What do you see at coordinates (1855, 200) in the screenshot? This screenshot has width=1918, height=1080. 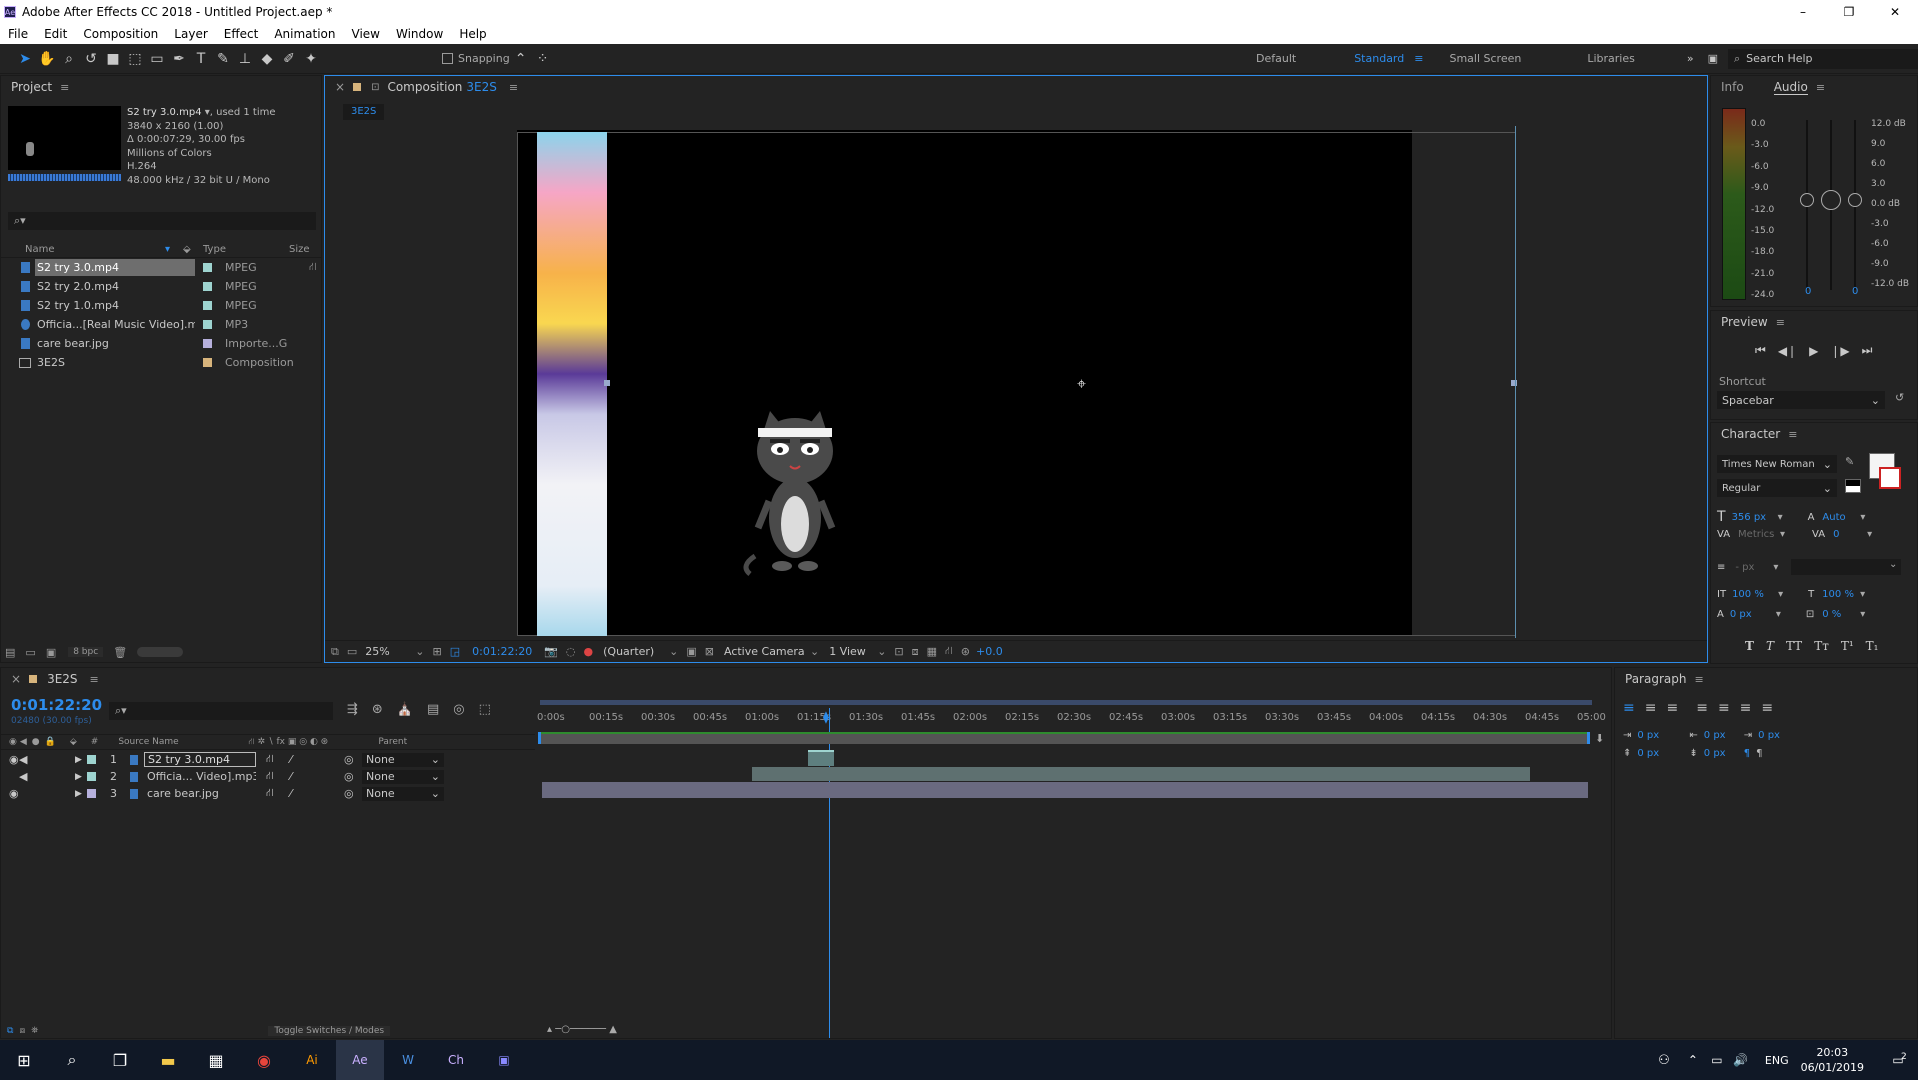 I see `audio-knob-right` at bounding box center [1855, 200].